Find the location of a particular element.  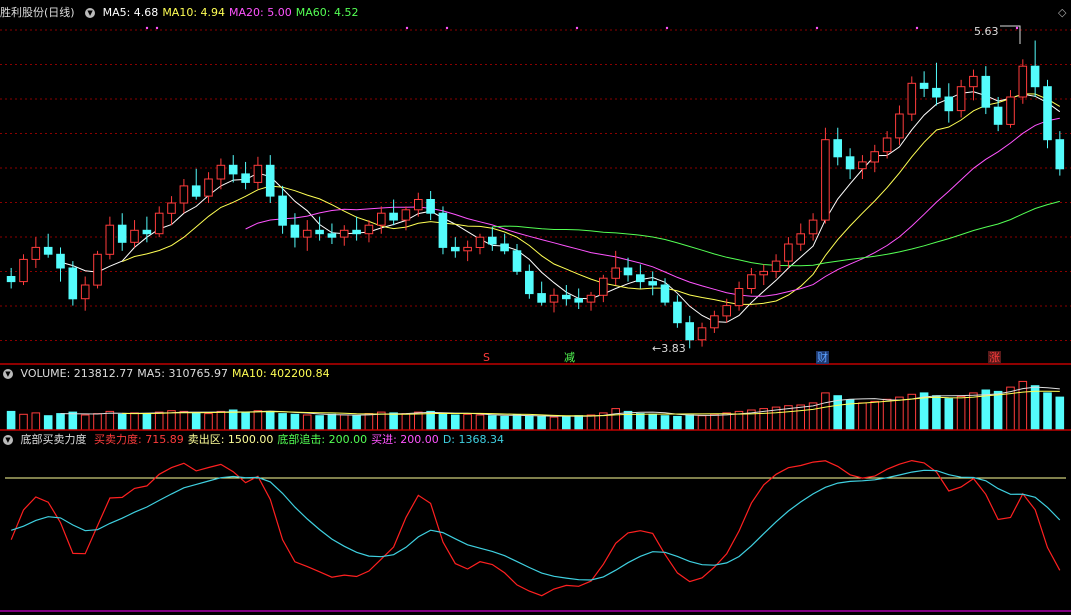

stock-title: 胜利股份(日线) is located at coordinates (37, 12).